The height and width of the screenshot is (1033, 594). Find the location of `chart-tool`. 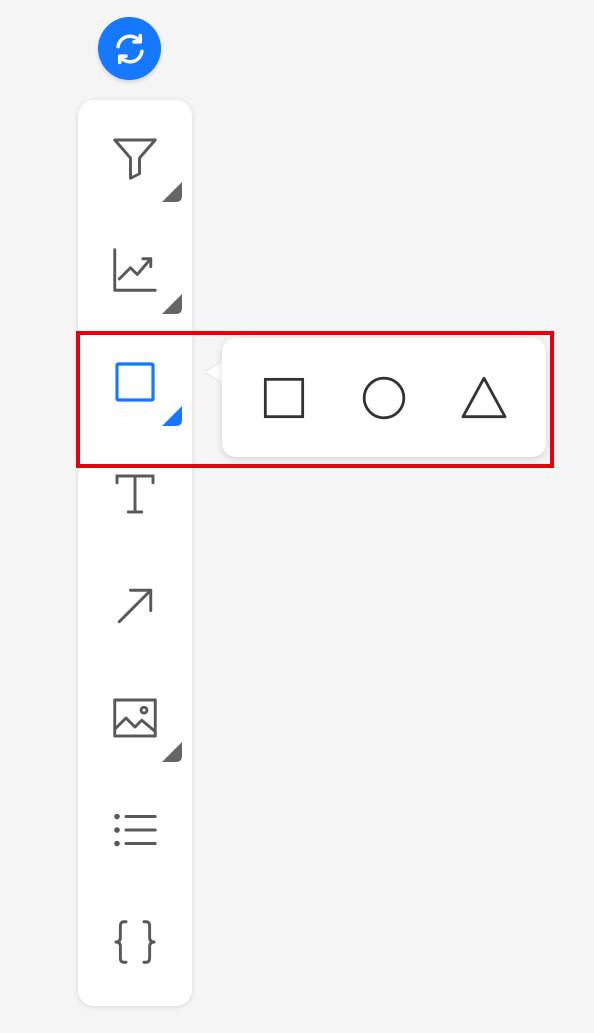

chart-tool is located at coordinates (135, 270).